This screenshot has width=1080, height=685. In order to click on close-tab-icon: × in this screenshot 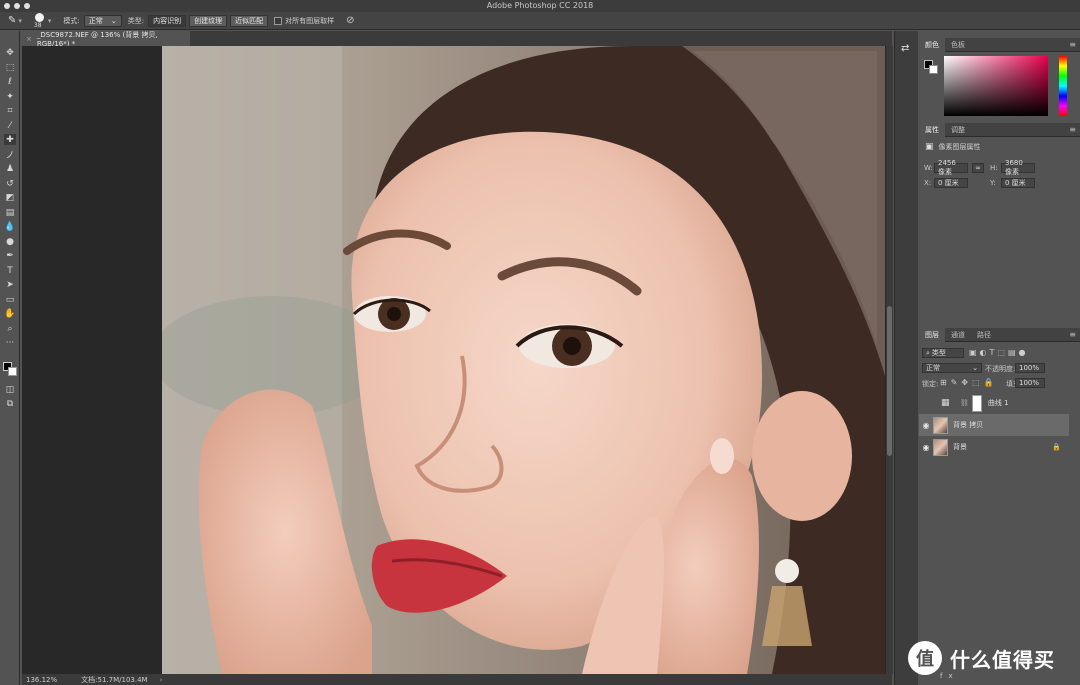, I will do `click(29, 39)`.